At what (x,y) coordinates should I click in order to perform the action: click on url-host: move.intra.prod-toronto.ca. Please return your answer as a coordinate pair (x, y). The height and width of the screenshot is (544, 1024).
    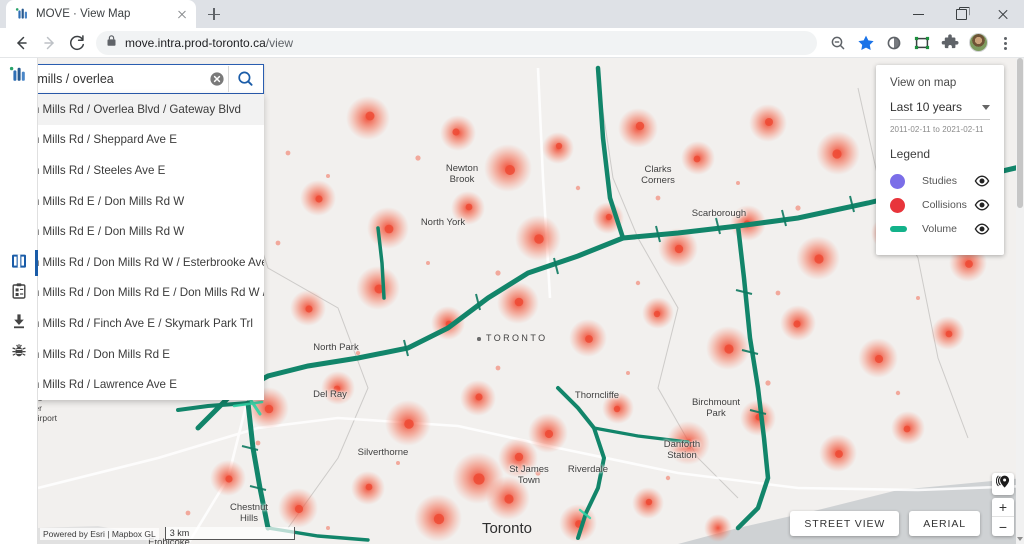
    Looking at the image, I should click on (195, 42).